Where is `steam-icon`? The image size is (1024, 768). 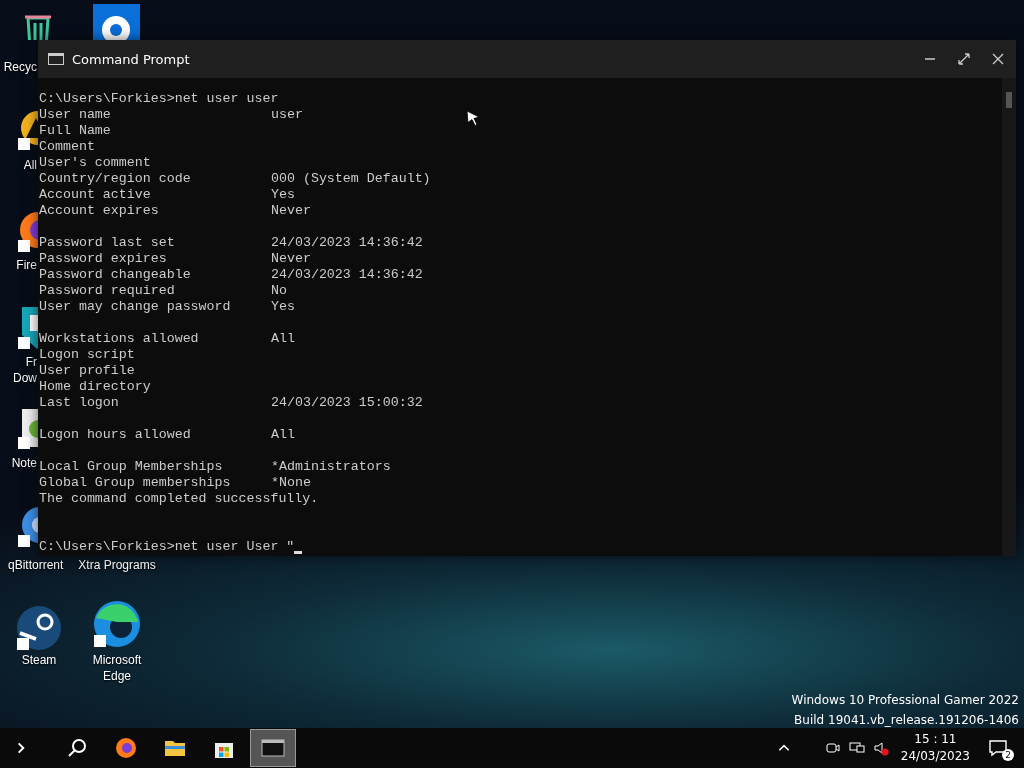 steam-icon is located at coordinates (39, 628).